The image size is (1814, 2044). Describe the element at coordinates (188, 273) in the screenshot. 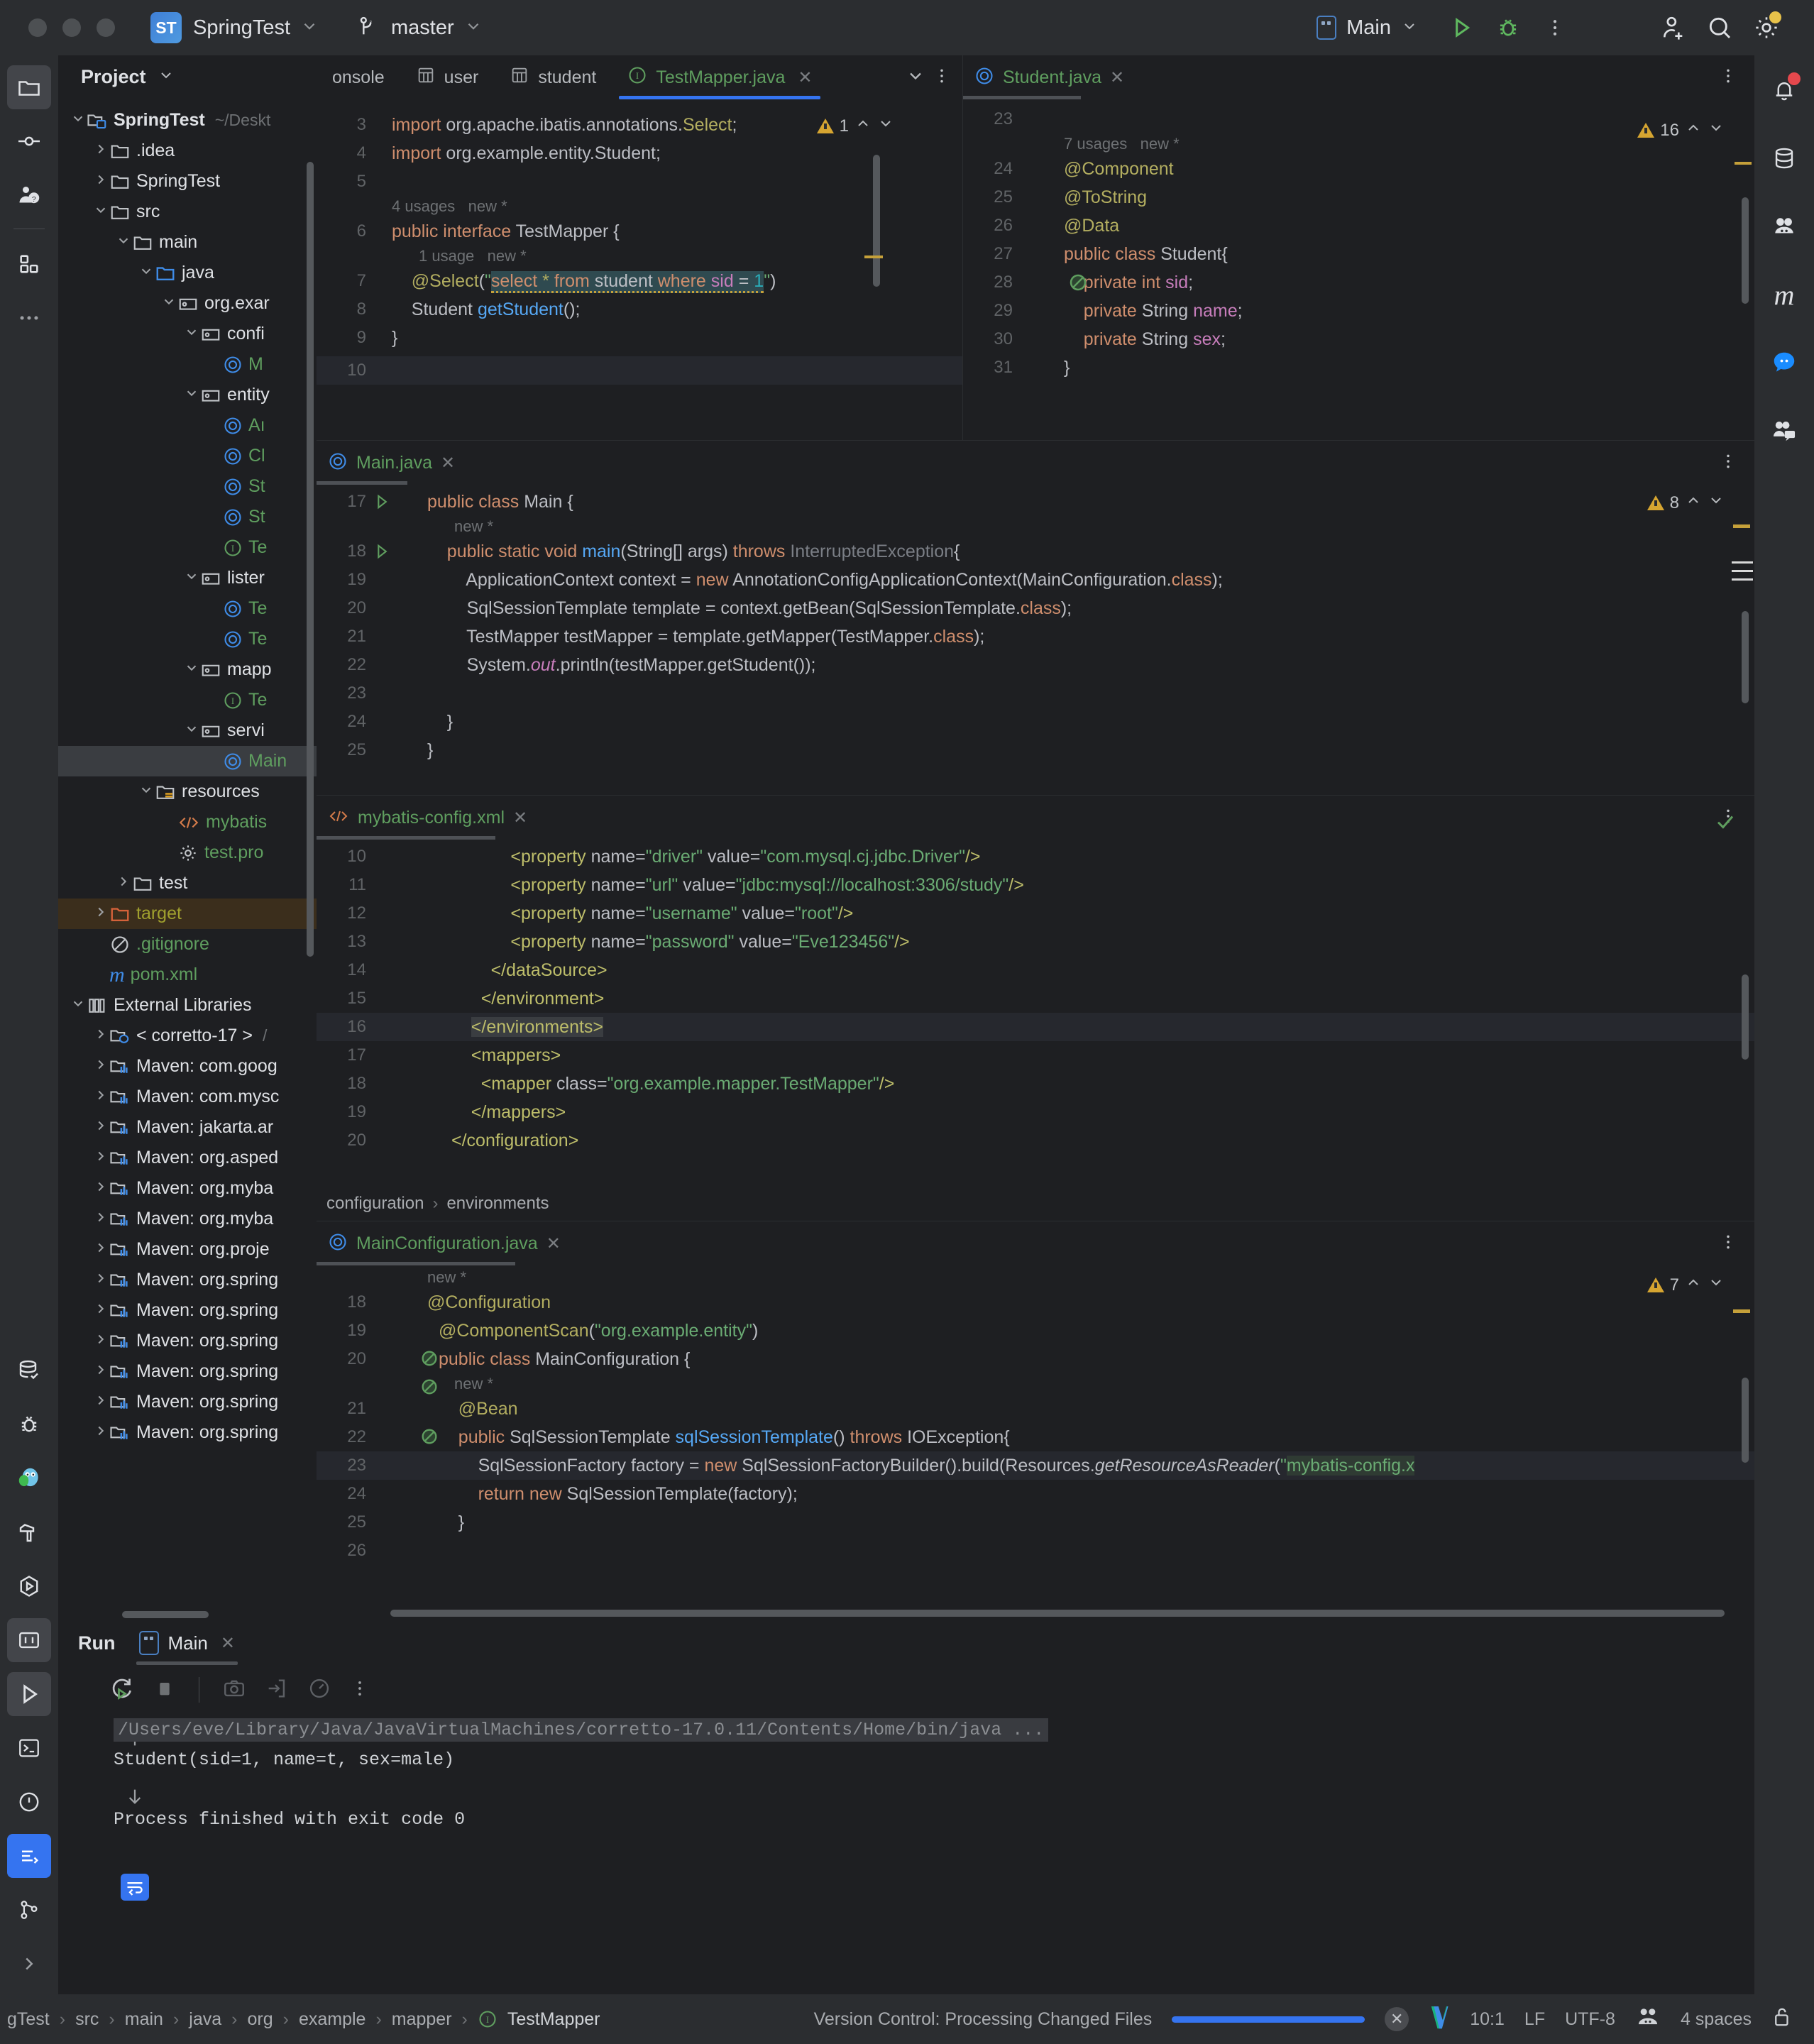

I see `tree-item-java: java` at that location.